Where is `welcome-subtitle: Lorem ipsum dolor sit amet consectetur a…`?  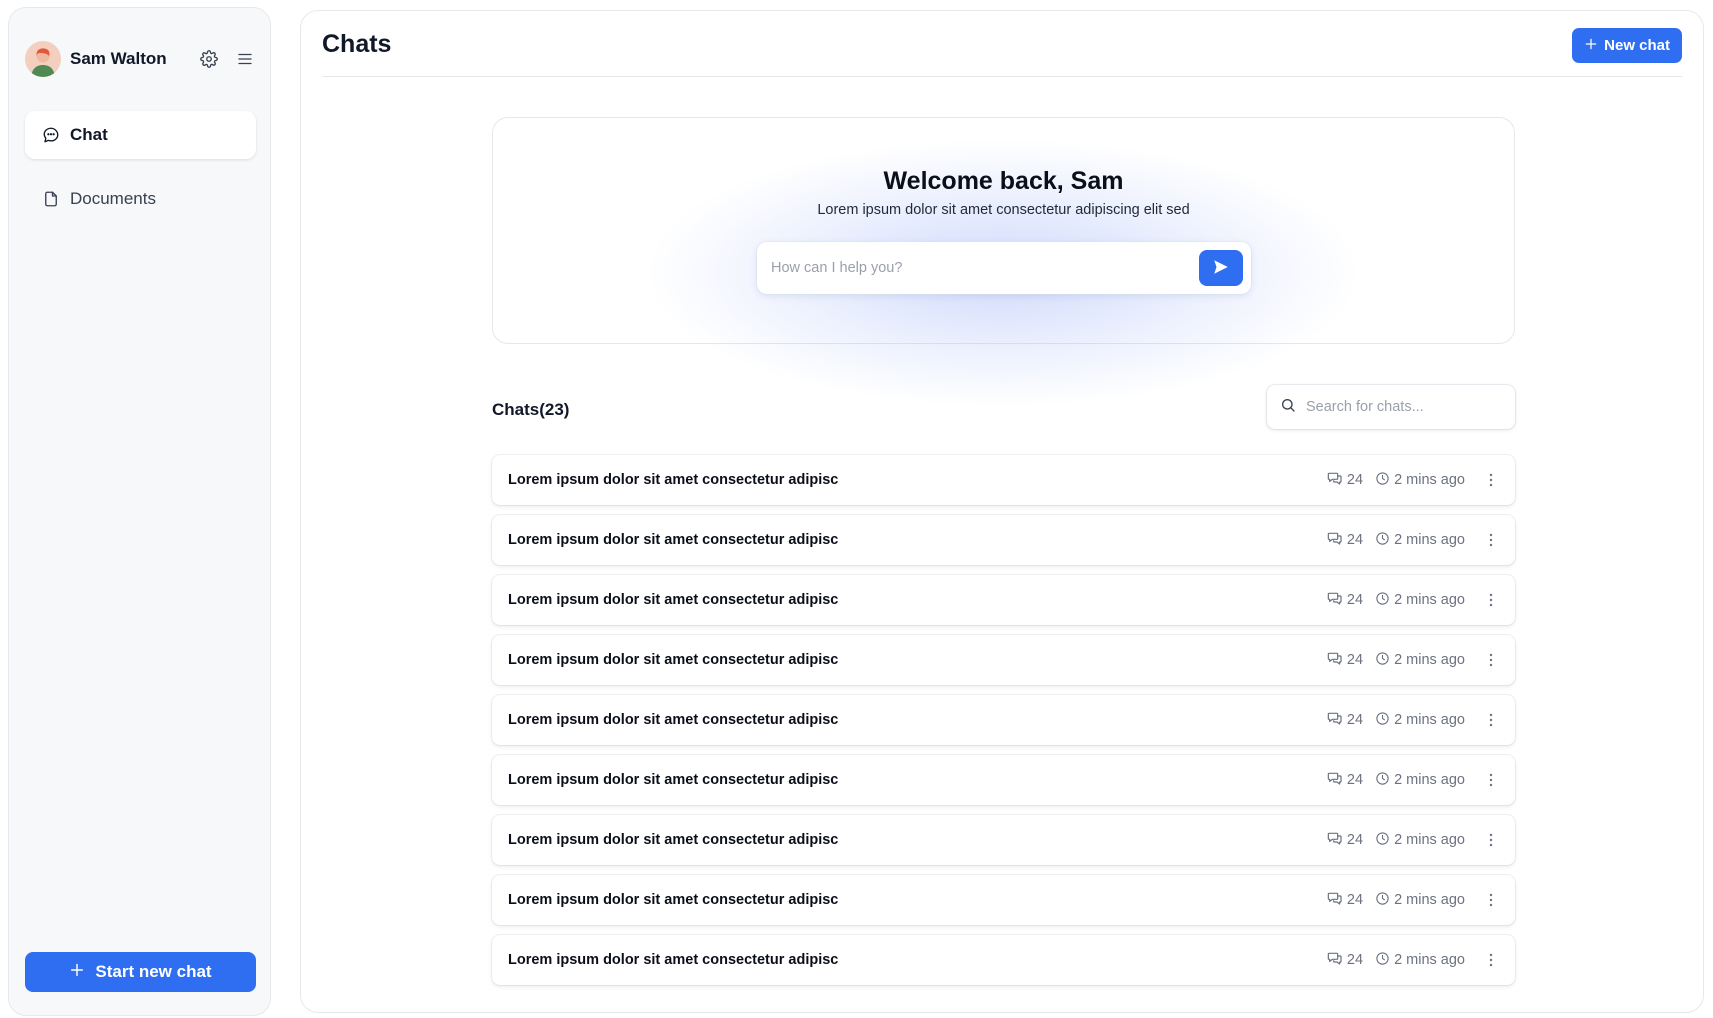
welcome-subtitle: Lorem ipsum dolor sit amet consectetur a… is located at coordinates (1003, 210).